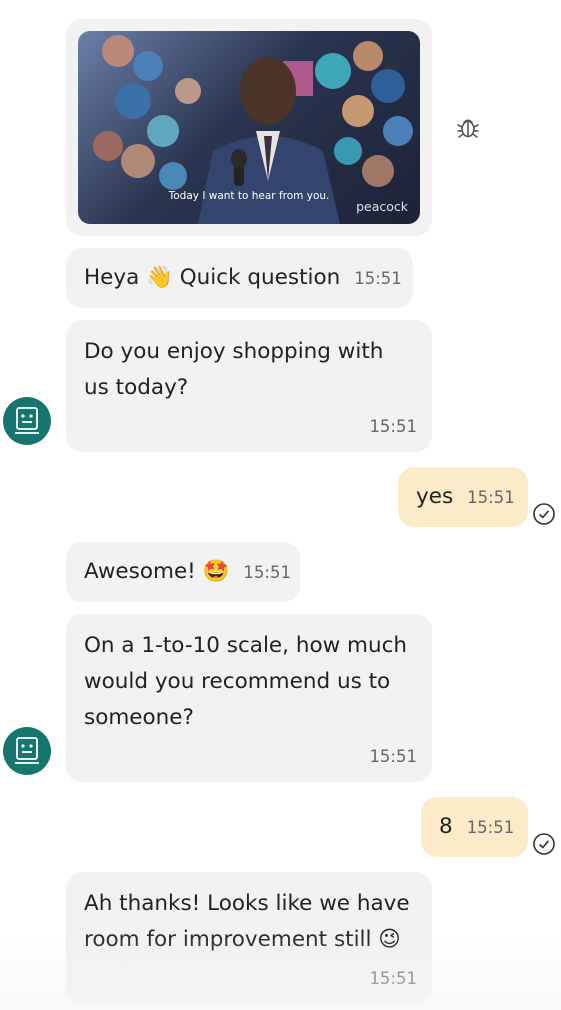  I want to click on gif-message-bubble: Today I want to hear from you. peacock, so click(249, 127).